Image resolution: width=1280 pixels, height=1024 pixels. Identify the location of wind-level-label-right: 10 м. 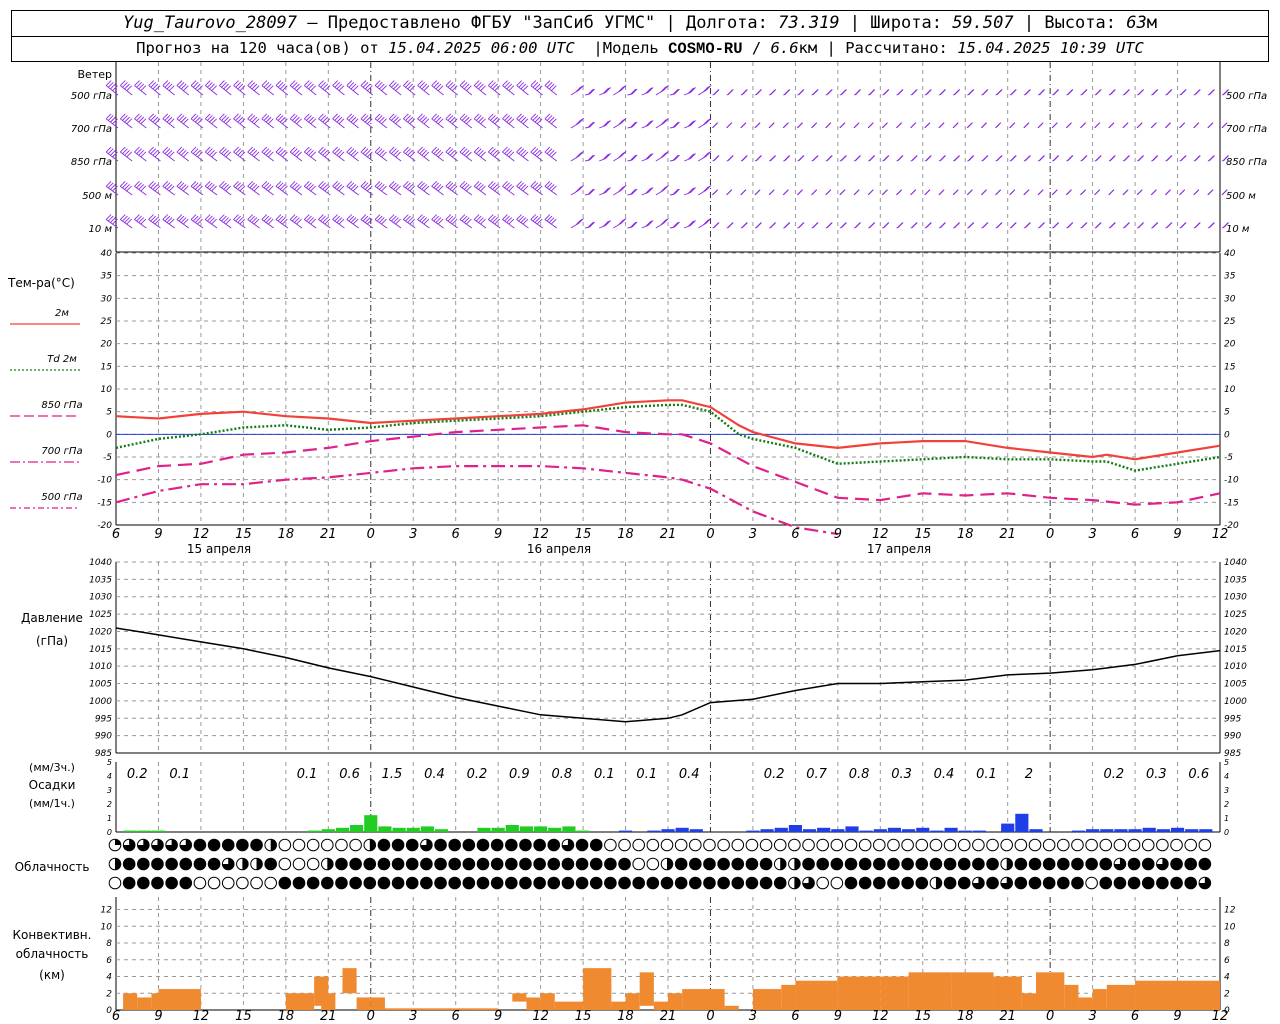
(1238, 229).